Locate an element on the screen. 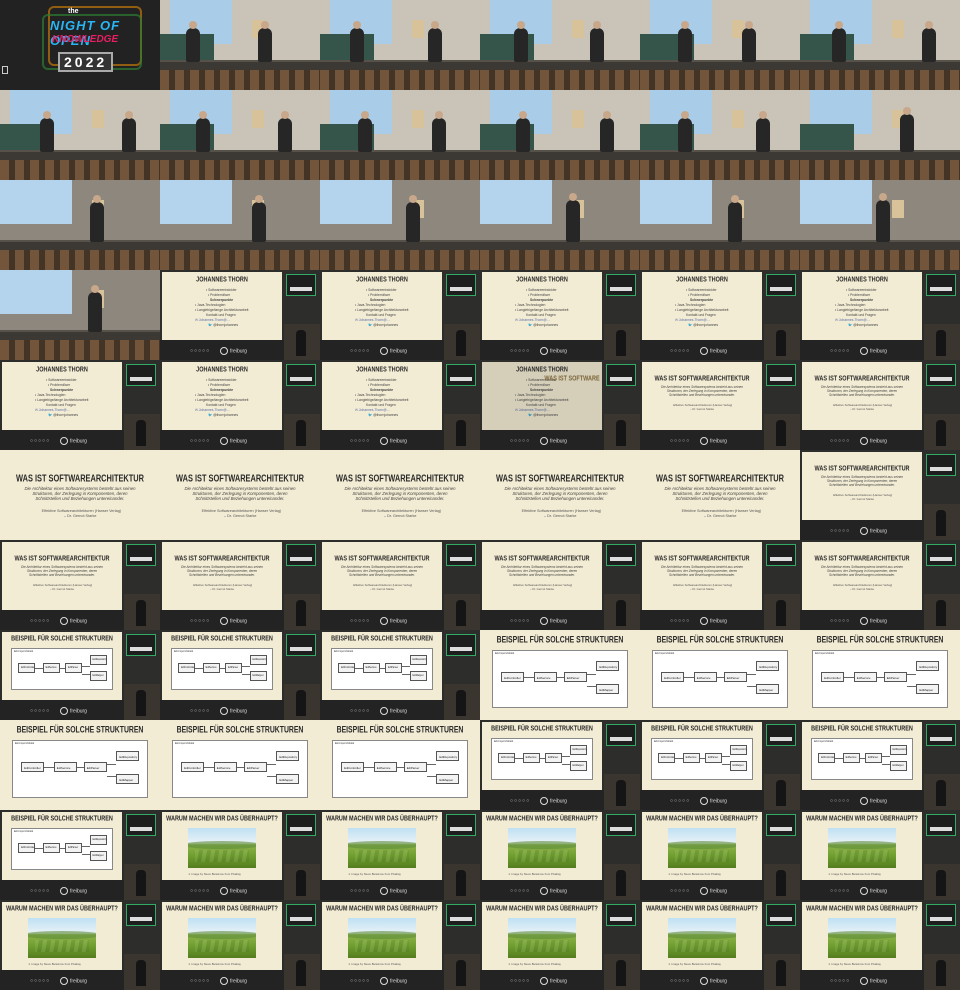 The width and height of the screenshot is (960, 990). chalkboard is located at coordinates (827, 137).